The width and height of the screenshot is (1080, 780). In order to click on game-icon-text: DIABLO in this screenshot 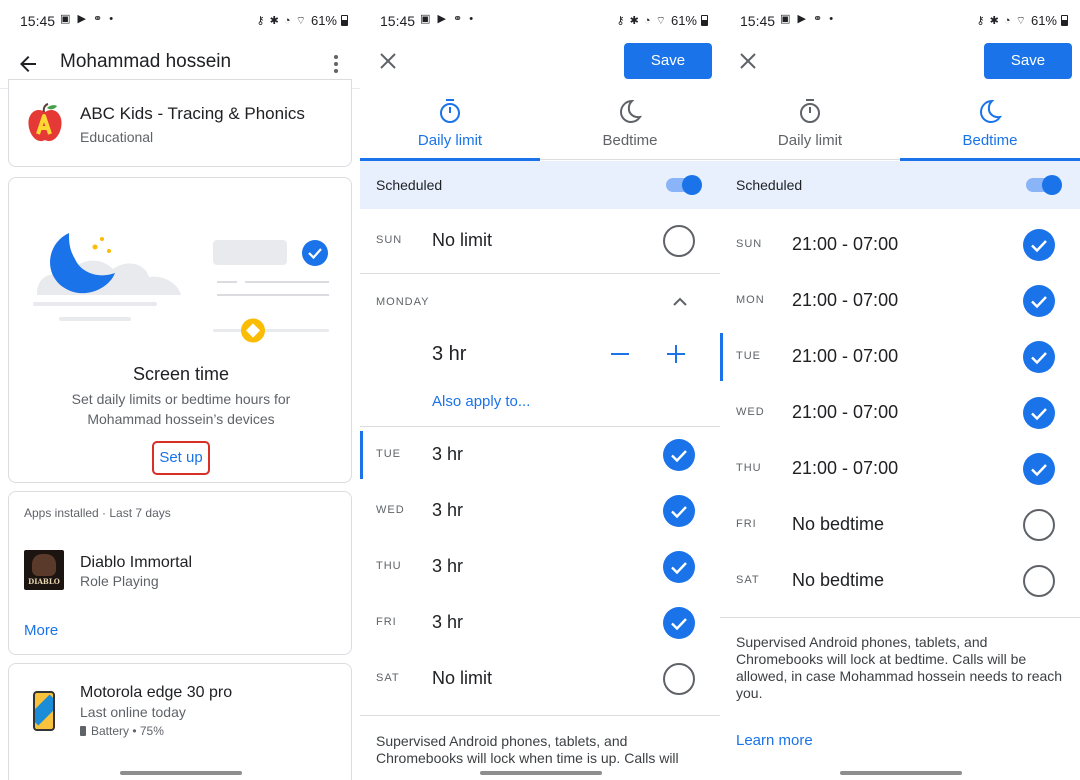, I will do `click(44, 581)`.